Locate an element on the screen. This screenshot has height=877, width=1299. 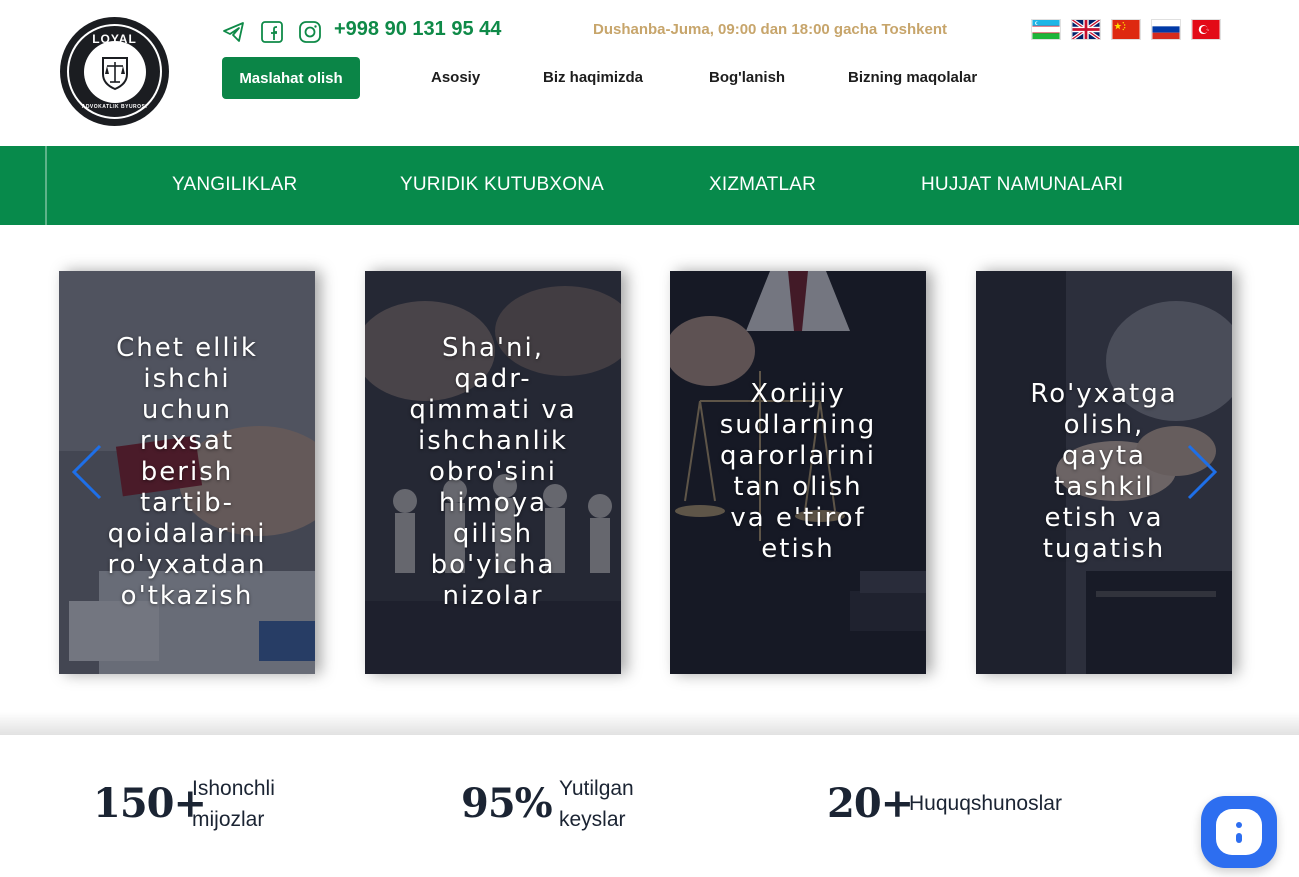
scales-of-justice-icon is located at coordinates (114, 71).